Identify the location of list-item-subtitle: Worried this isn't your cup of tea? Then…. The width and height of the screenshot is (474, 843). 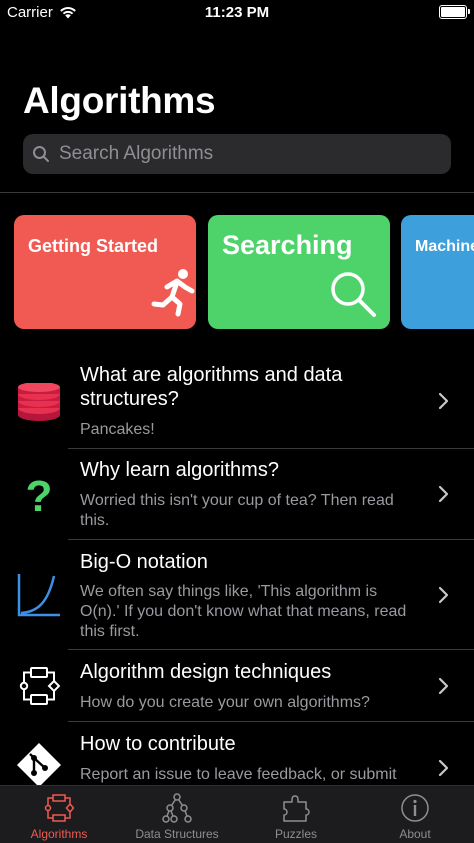
(237, 510).